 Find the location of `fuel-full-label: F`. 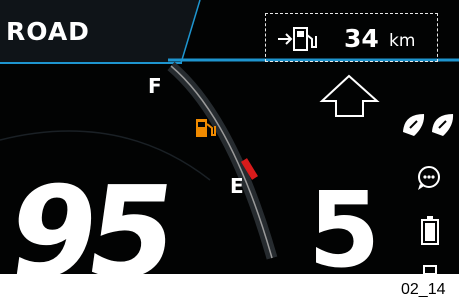

fuel-full-label: F is located at coordinates (155, 86).